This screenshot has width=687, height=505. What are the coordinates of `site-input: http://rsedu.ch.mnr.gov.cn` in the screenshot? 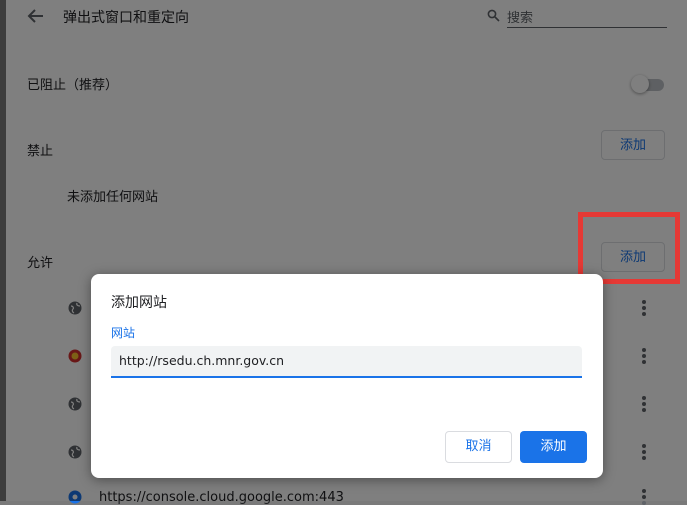 It's located at (346, 362).